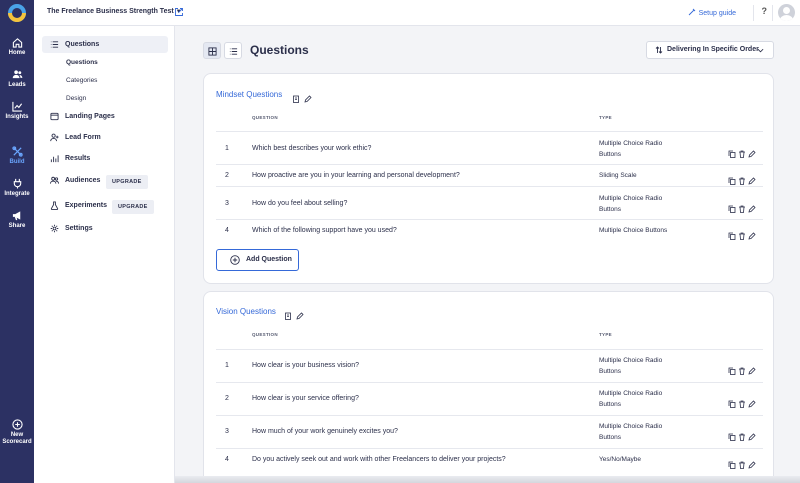 Image resolution: width=800 pixels, height=483 pixels. What do you see at coordinates (127, 182) in the screenshot?
I see `audiences-upgrade-badge: UPGRADE` at bounding box center [127, 182].